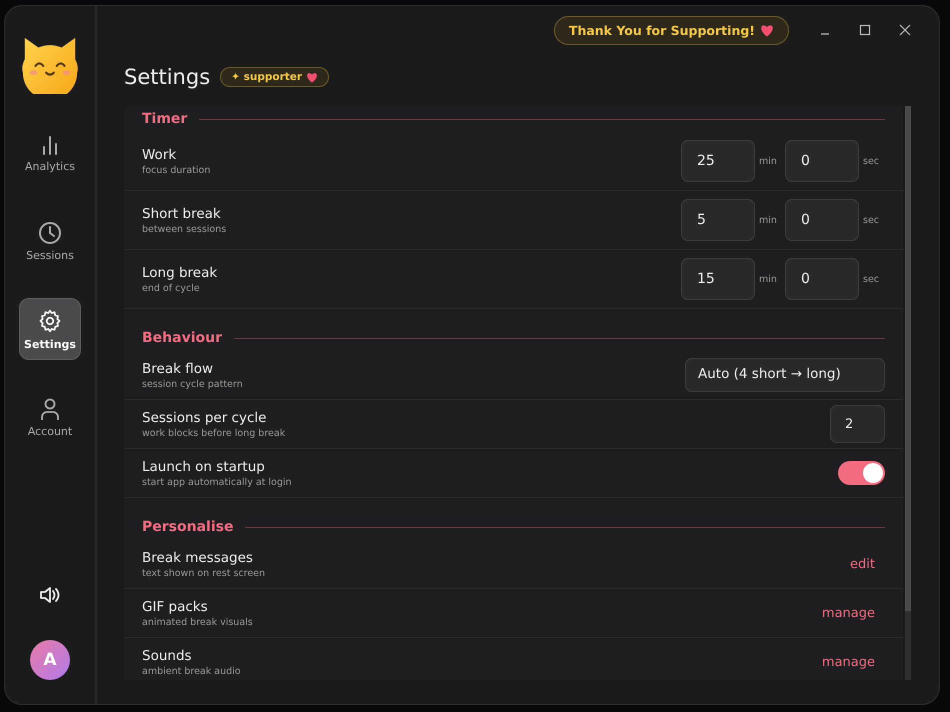 Image resolution: width=950 pixels, height=712 pixels. What do you see at coordinates (862, 564) in the screenshot?
I see `action-link: edit` at bounding box center [862, 564].